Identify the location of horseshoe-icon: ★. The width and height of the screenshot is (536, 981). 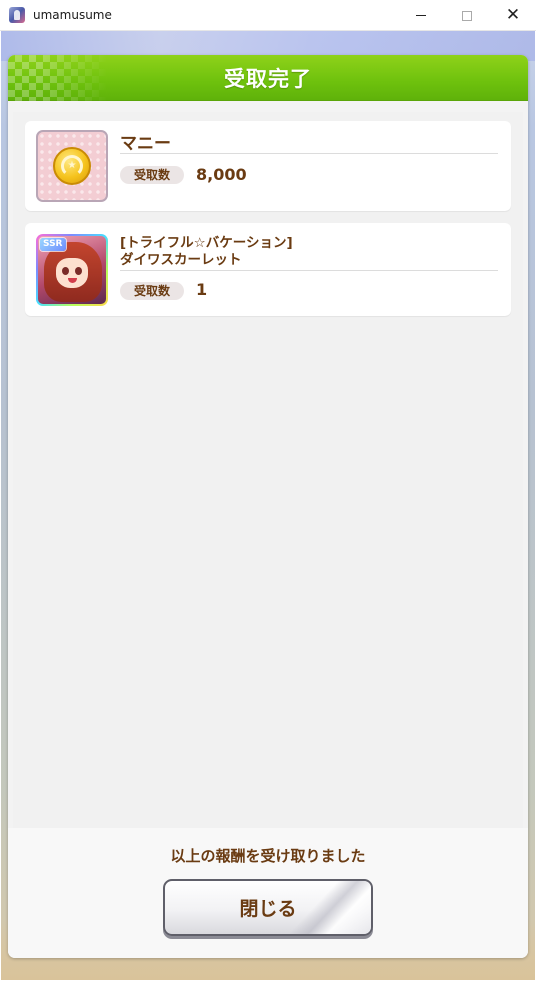
(72, 166).